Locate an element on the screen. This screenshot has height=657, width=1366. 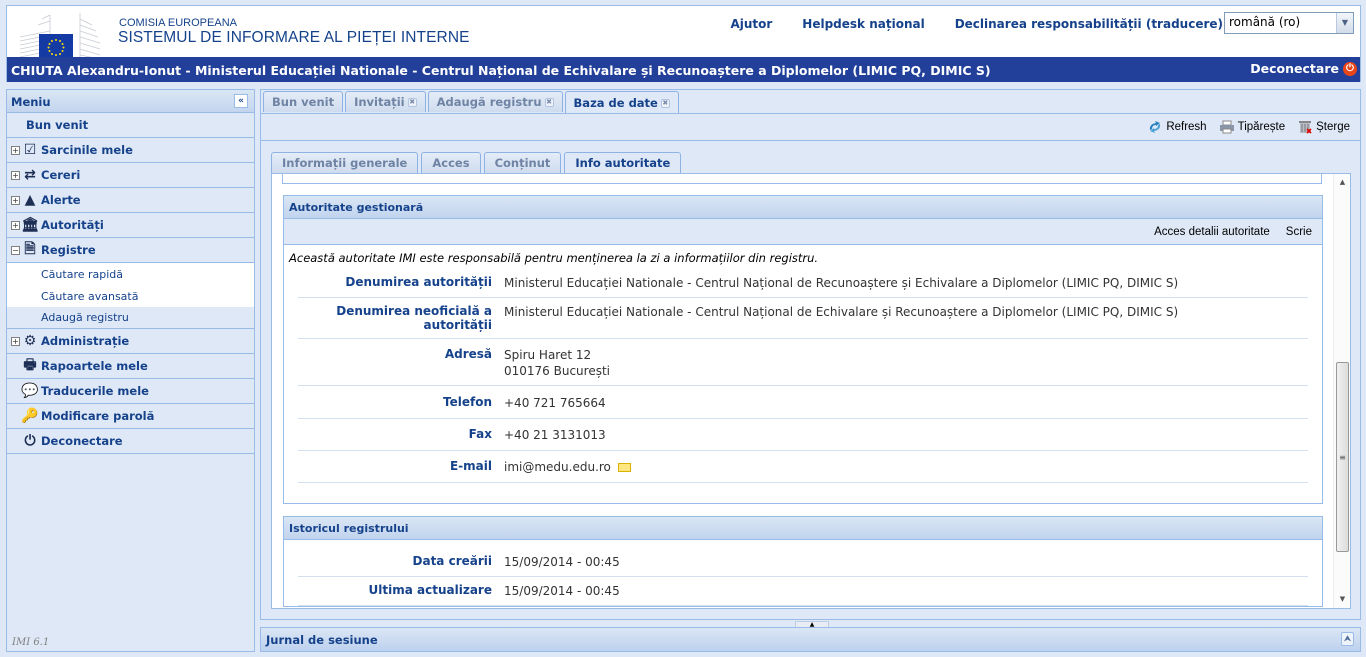
sidebar-item-logout: ⏻ Deconectare is located at coordinates (130, 441).